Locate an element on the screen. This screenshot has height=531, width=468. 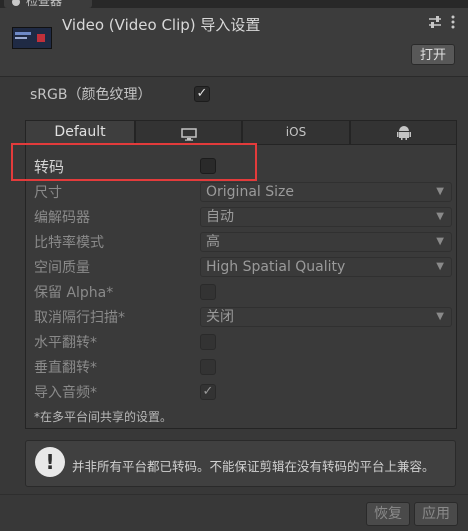
bitrate-mode-value: 高 is located at coordinates (213, 242).